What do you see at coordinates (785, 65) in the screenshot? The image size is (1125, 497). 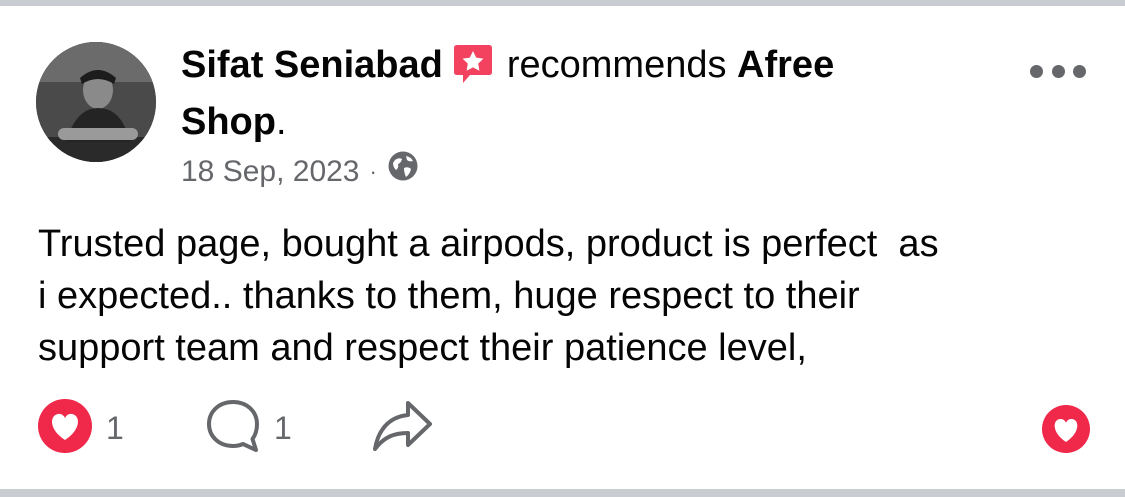 I see `page-name: Afree` at bounding box center [785, 65].